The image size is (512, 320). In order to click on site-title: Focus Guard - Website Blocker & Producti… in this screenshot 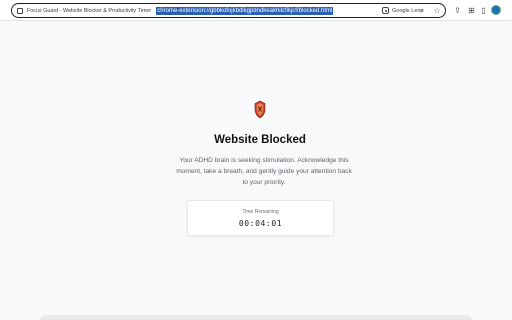, I will do `click(89, 10)`.